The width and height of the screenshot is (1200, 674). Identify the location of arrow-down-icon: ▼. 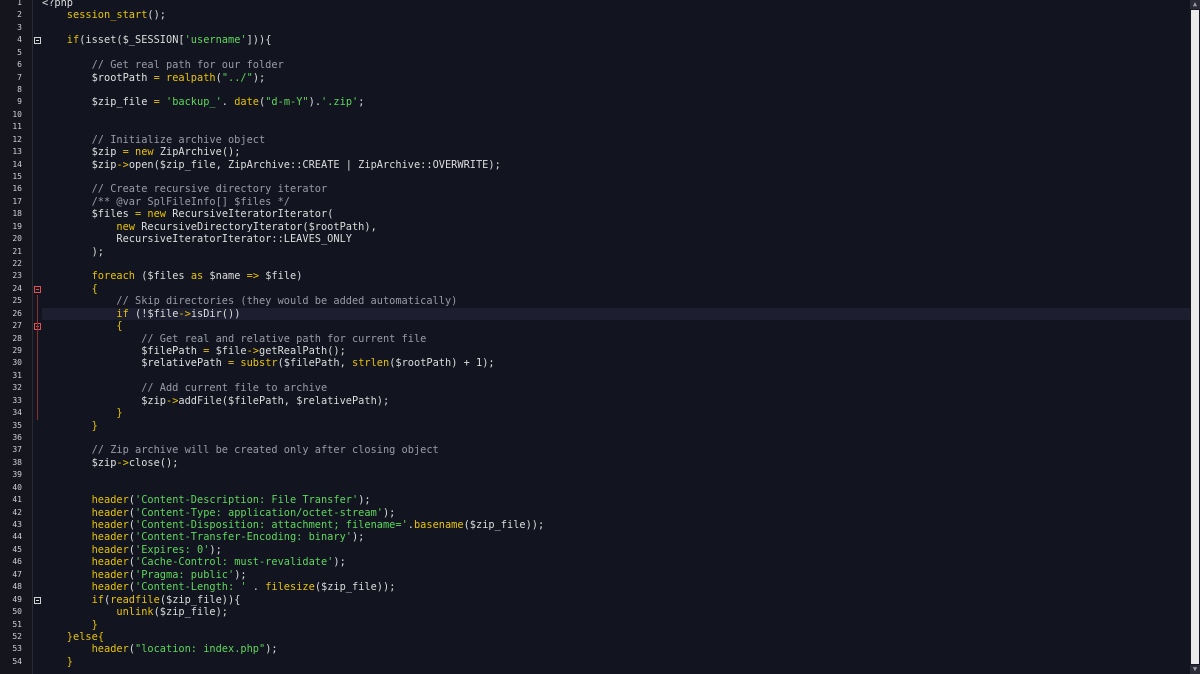
(1195, 669).